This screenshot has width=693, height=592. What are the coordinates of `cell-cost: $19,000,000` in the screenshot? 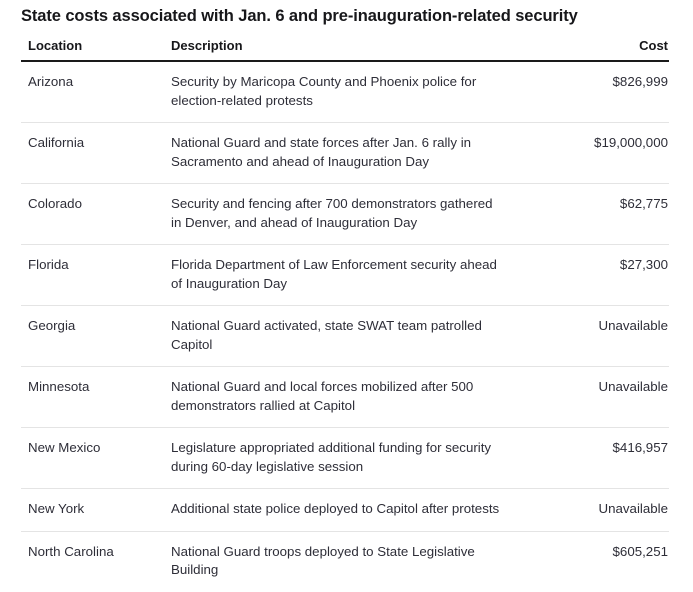 It's located at (595, 153).